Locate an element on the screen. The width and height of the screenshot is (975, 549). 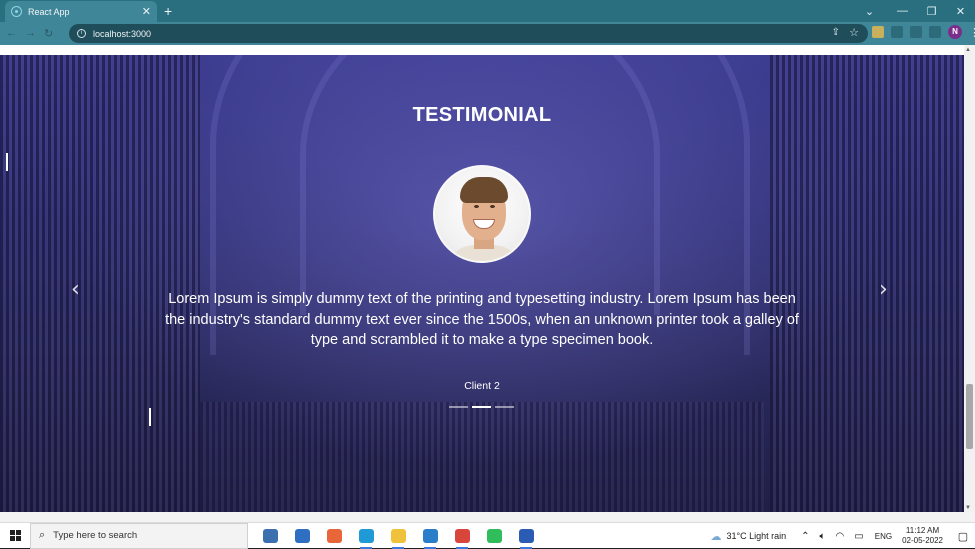
address-bar: i localhost:3000 ⇪ ☆ is located at coordinates (468, 33).